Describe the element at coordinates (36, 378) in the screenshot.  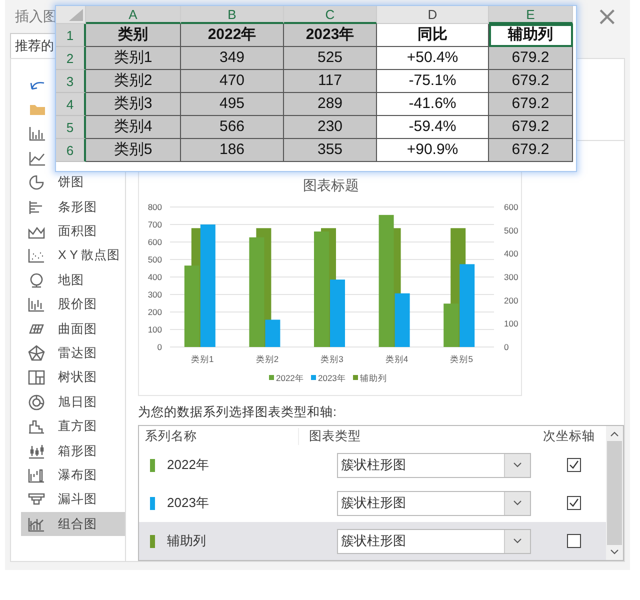
I see `treemap-icon` at that location.